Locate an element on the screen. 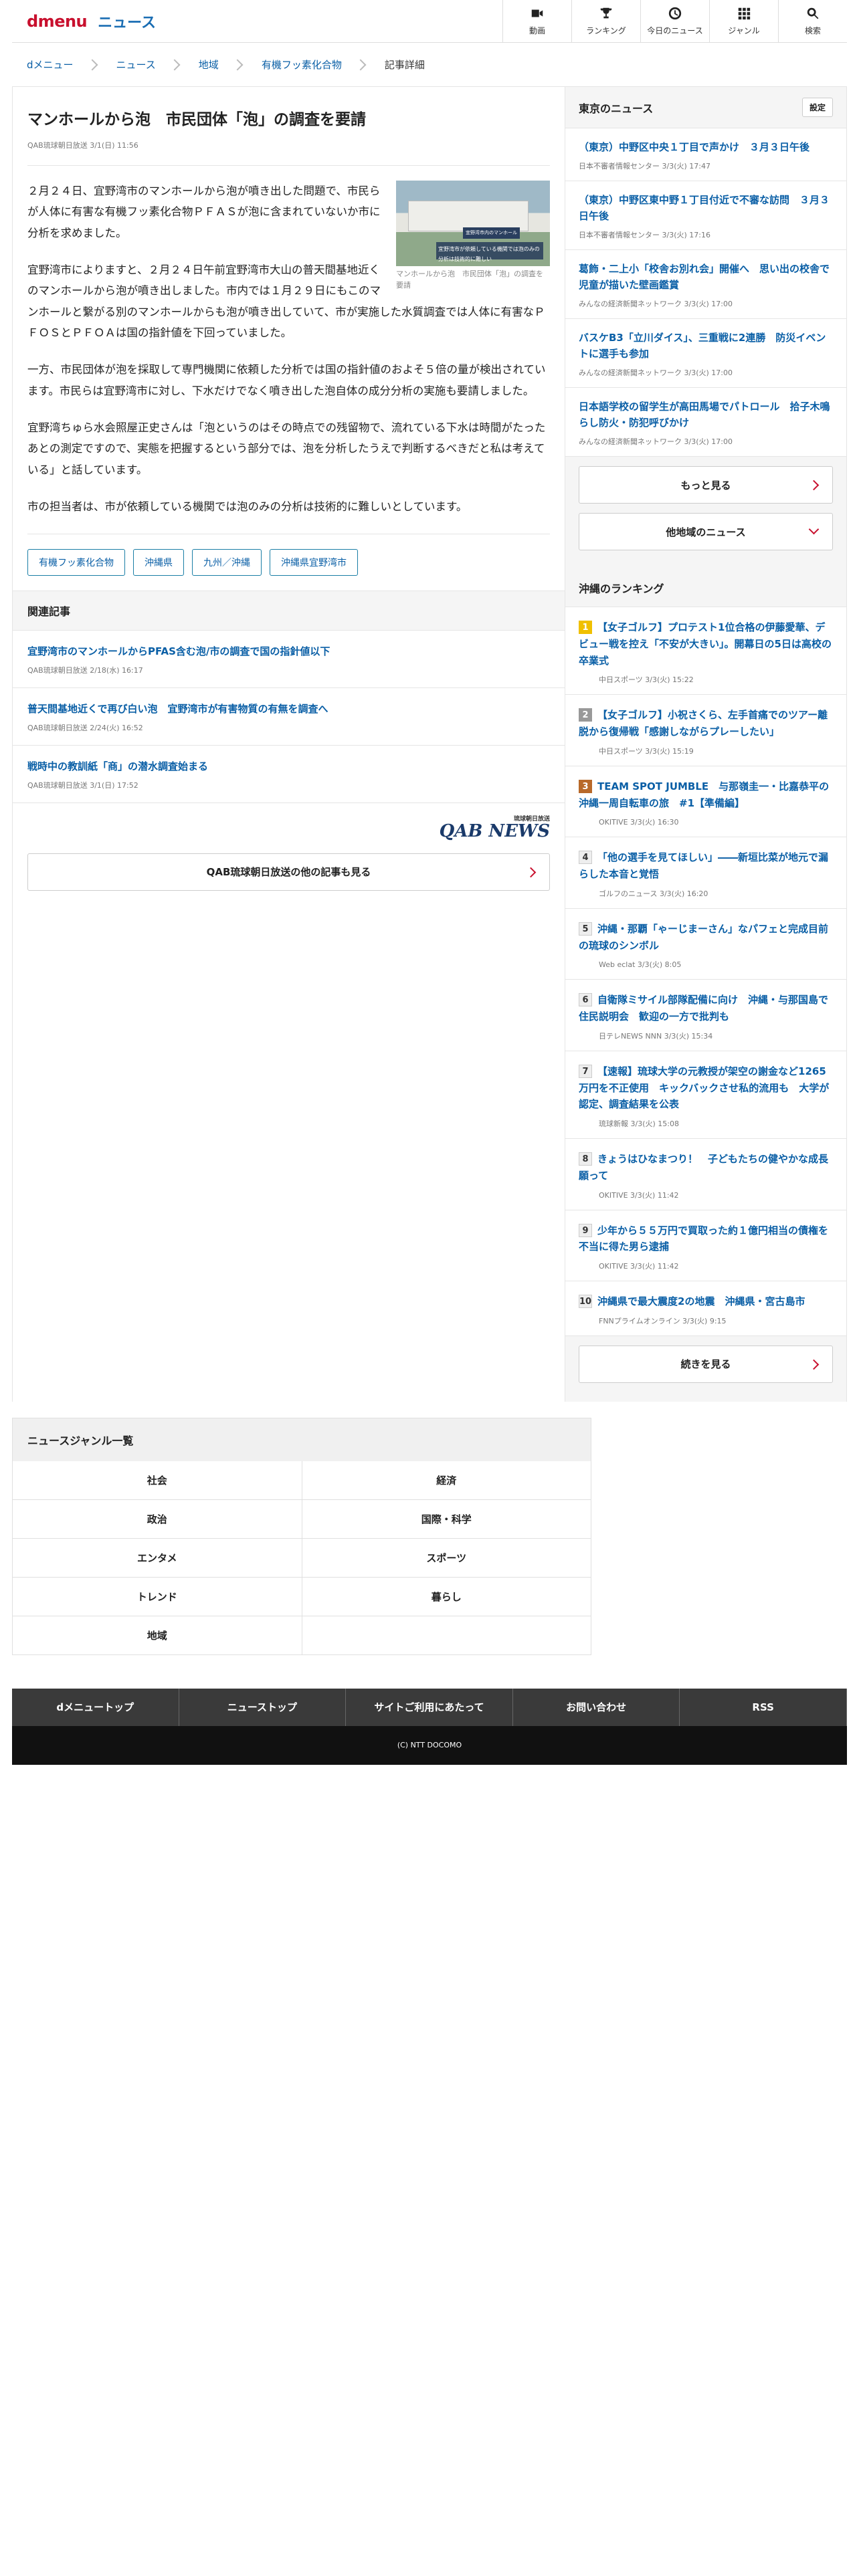 This screenshot has height=2576, width=859. ranking-link: 自衛隊ミサイル部隊配備に向け 沖縄・与那国島で住民説明会 歓迎の一方で批判も is located at coordinates (703, 1008).